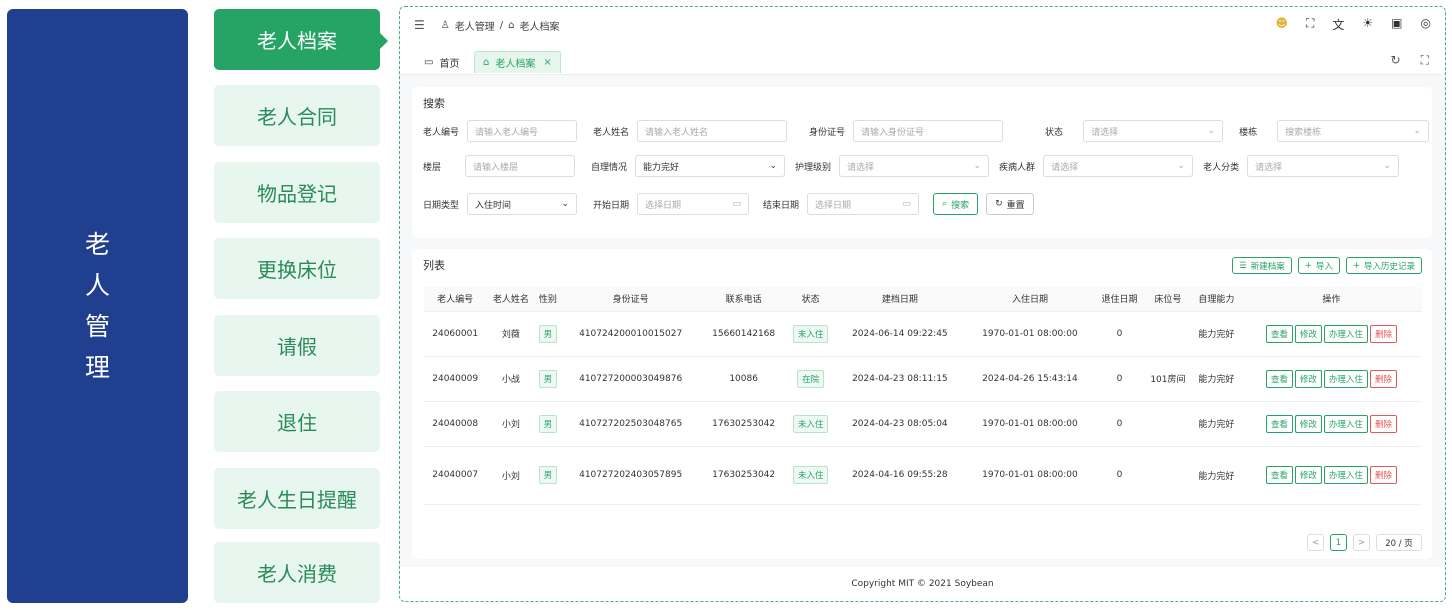 This screenshot has height=610, width=1452. I want to click on tab-current-label: 老人档案, so click(515, 64).